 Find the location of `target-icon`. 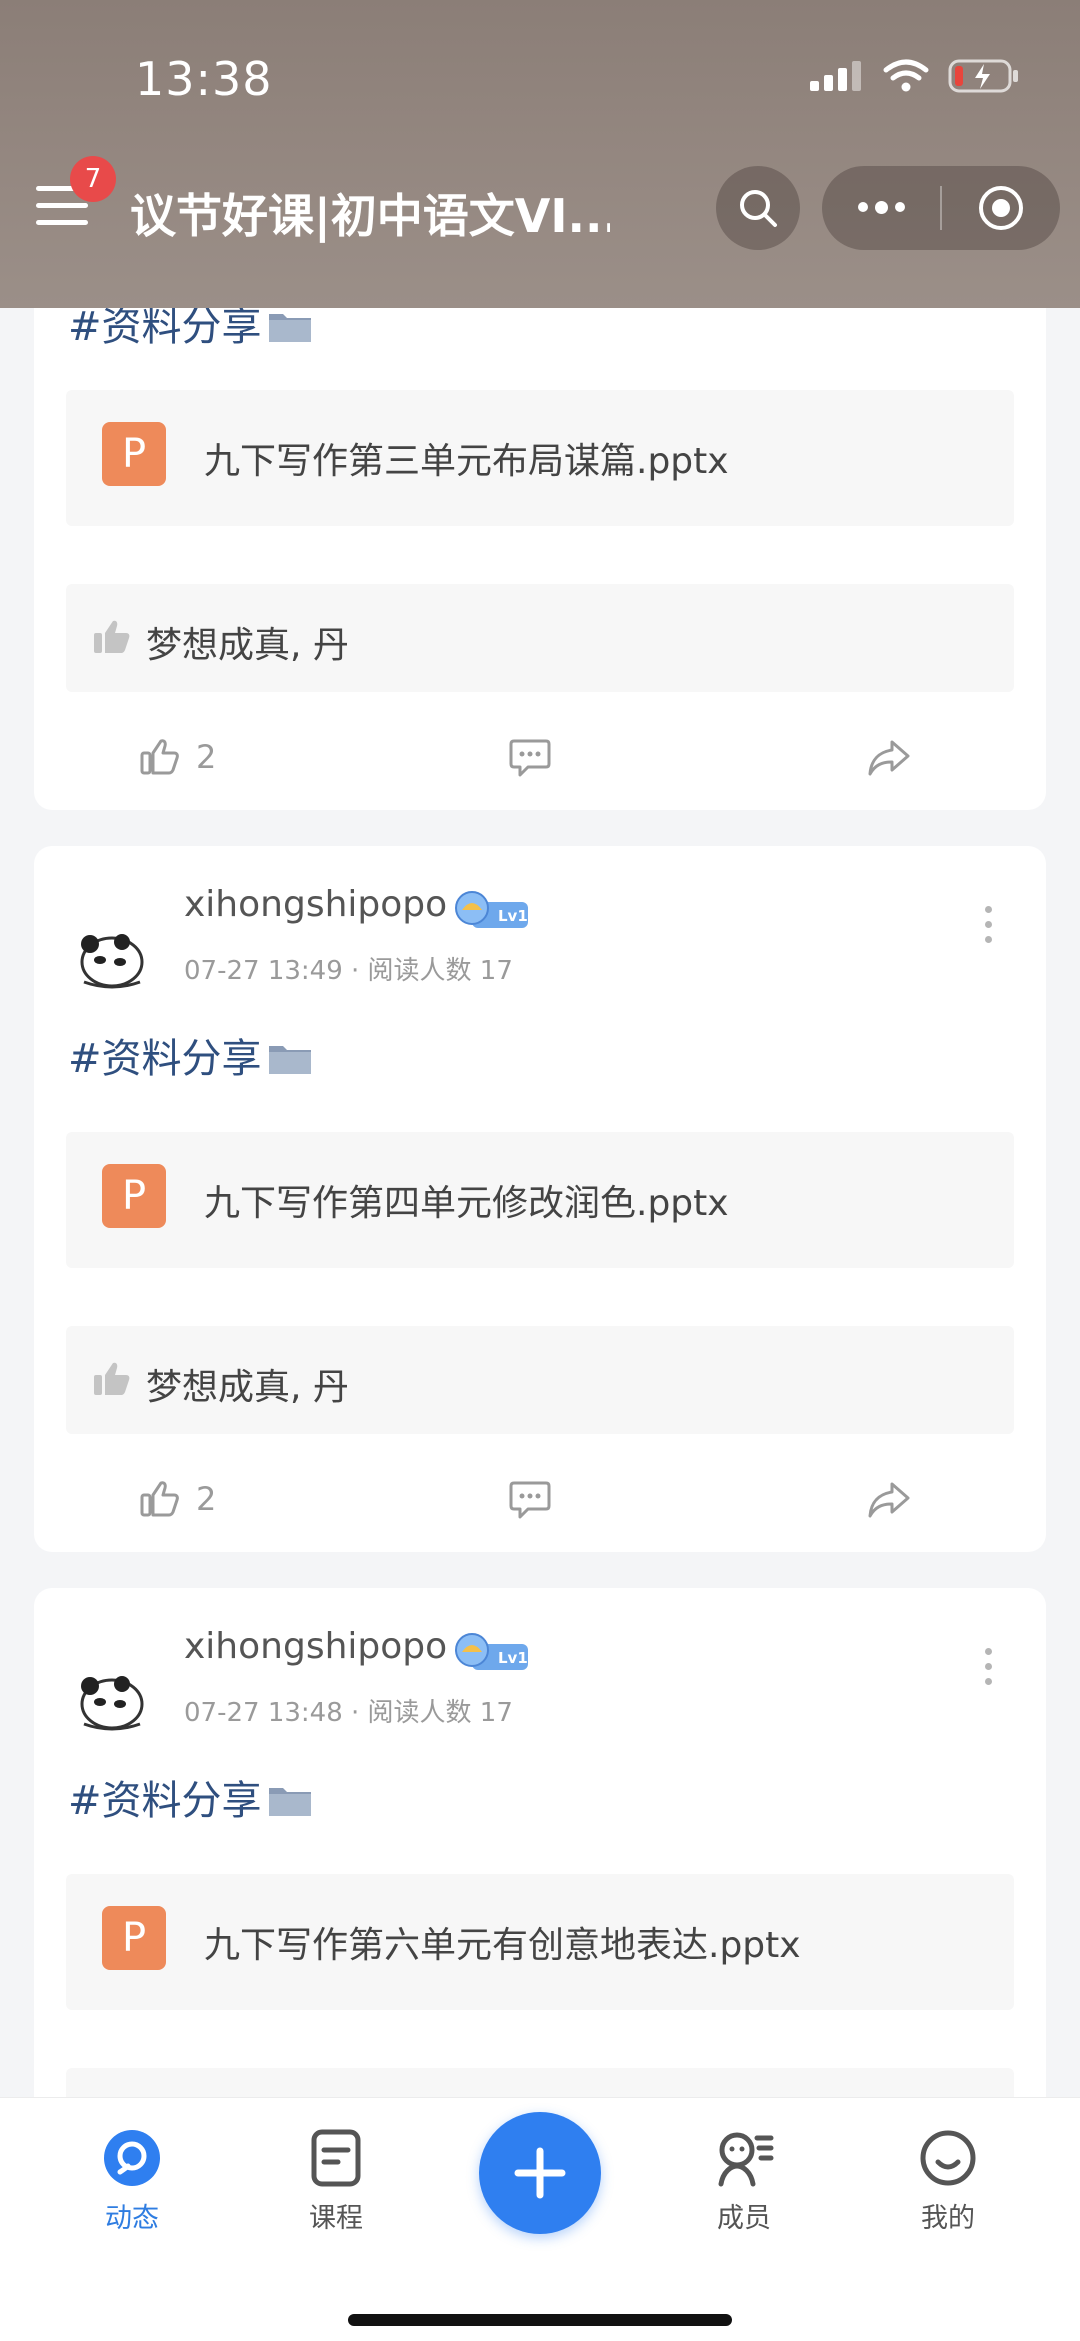

target-icon is located at coordinates (1001, 208).